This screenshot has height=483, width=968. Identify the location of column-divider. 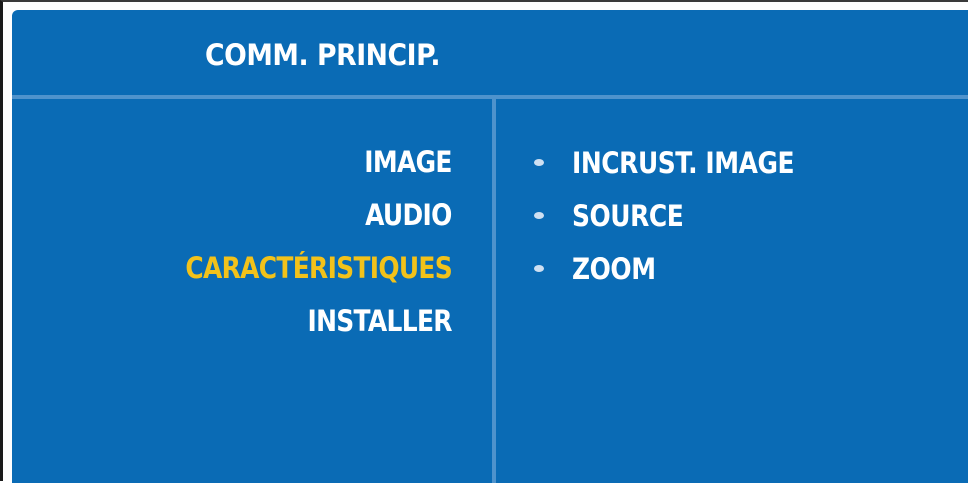
(494, 291).